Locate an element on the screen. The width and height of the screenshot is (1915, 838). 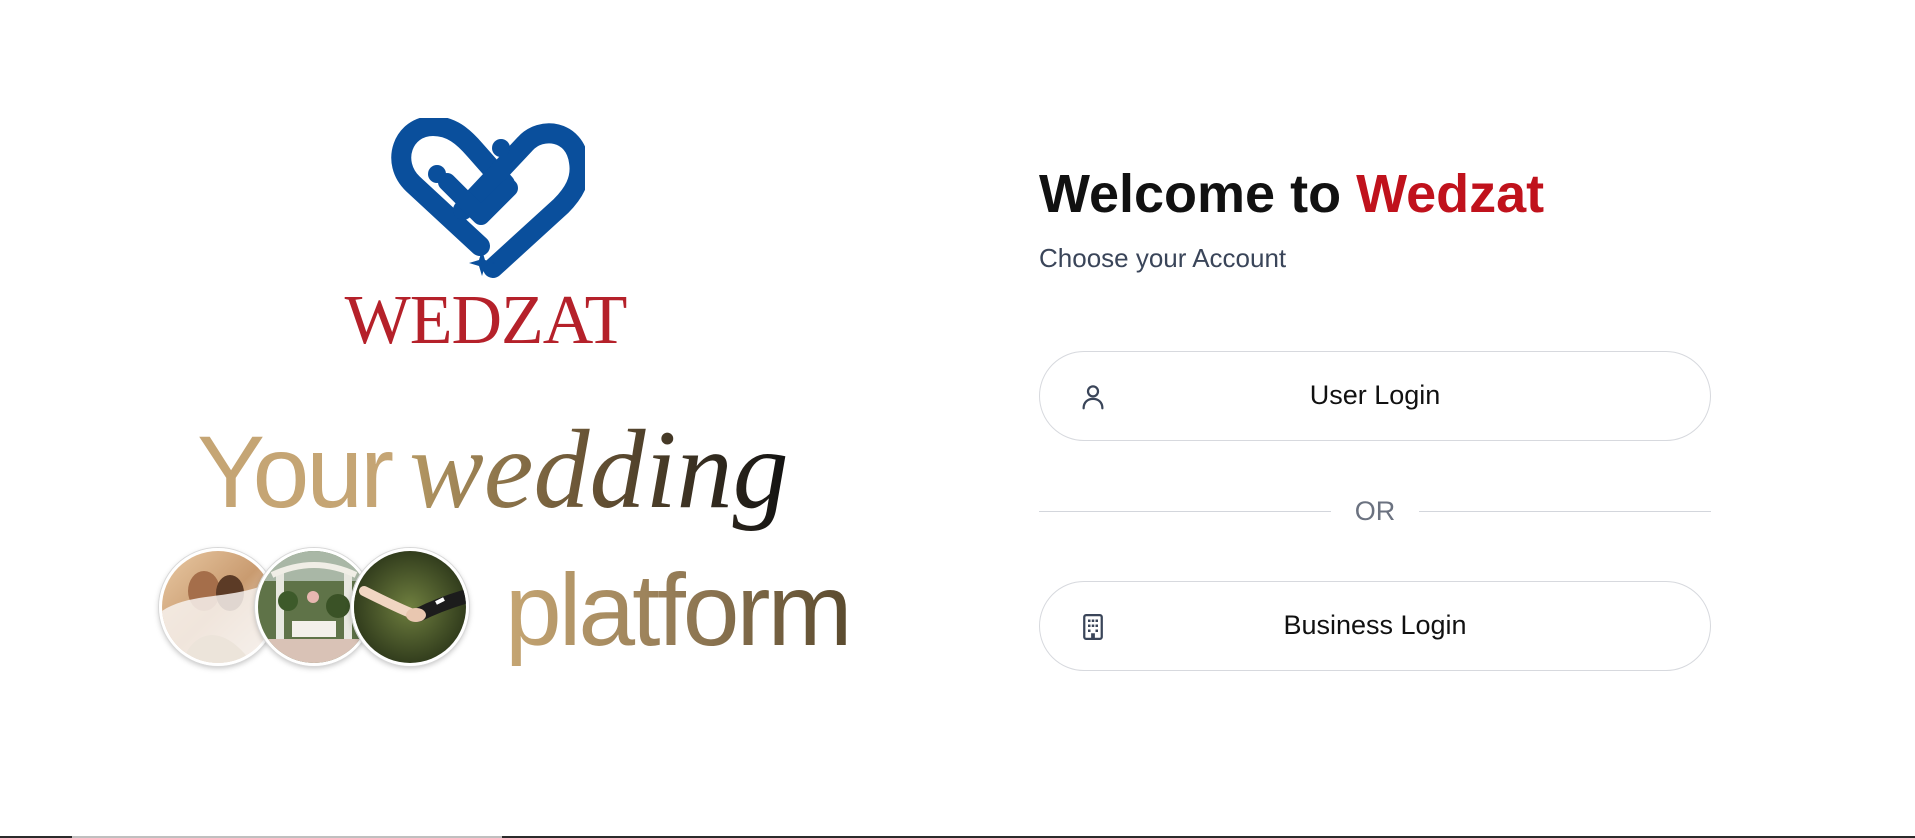
business-login-button: Business Login is located at coordinates (1375, 626).